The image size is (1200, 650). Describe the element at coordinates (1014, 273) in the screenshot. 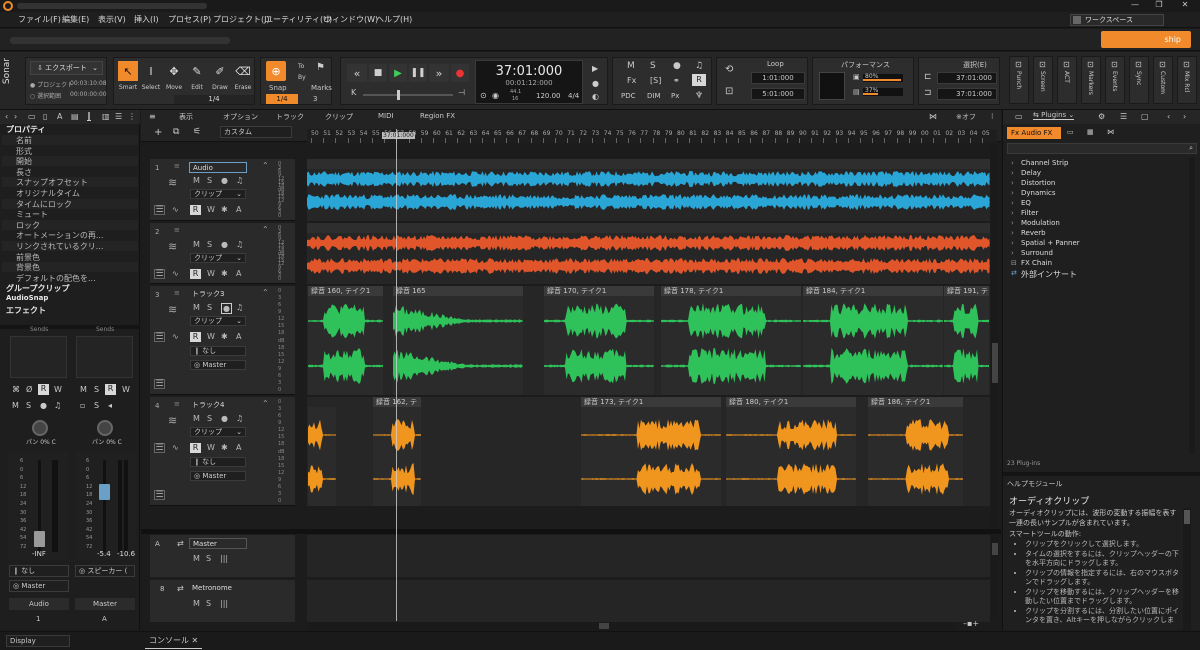

I see `external-insert-icon: ⇄` at that location.